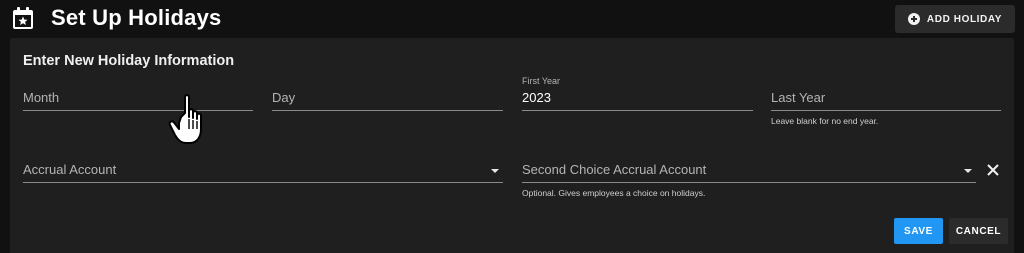 This screenshot has height=253, width=1024. I want to click on last-year-hint: Leave blank for no end year., so click(825, 121).